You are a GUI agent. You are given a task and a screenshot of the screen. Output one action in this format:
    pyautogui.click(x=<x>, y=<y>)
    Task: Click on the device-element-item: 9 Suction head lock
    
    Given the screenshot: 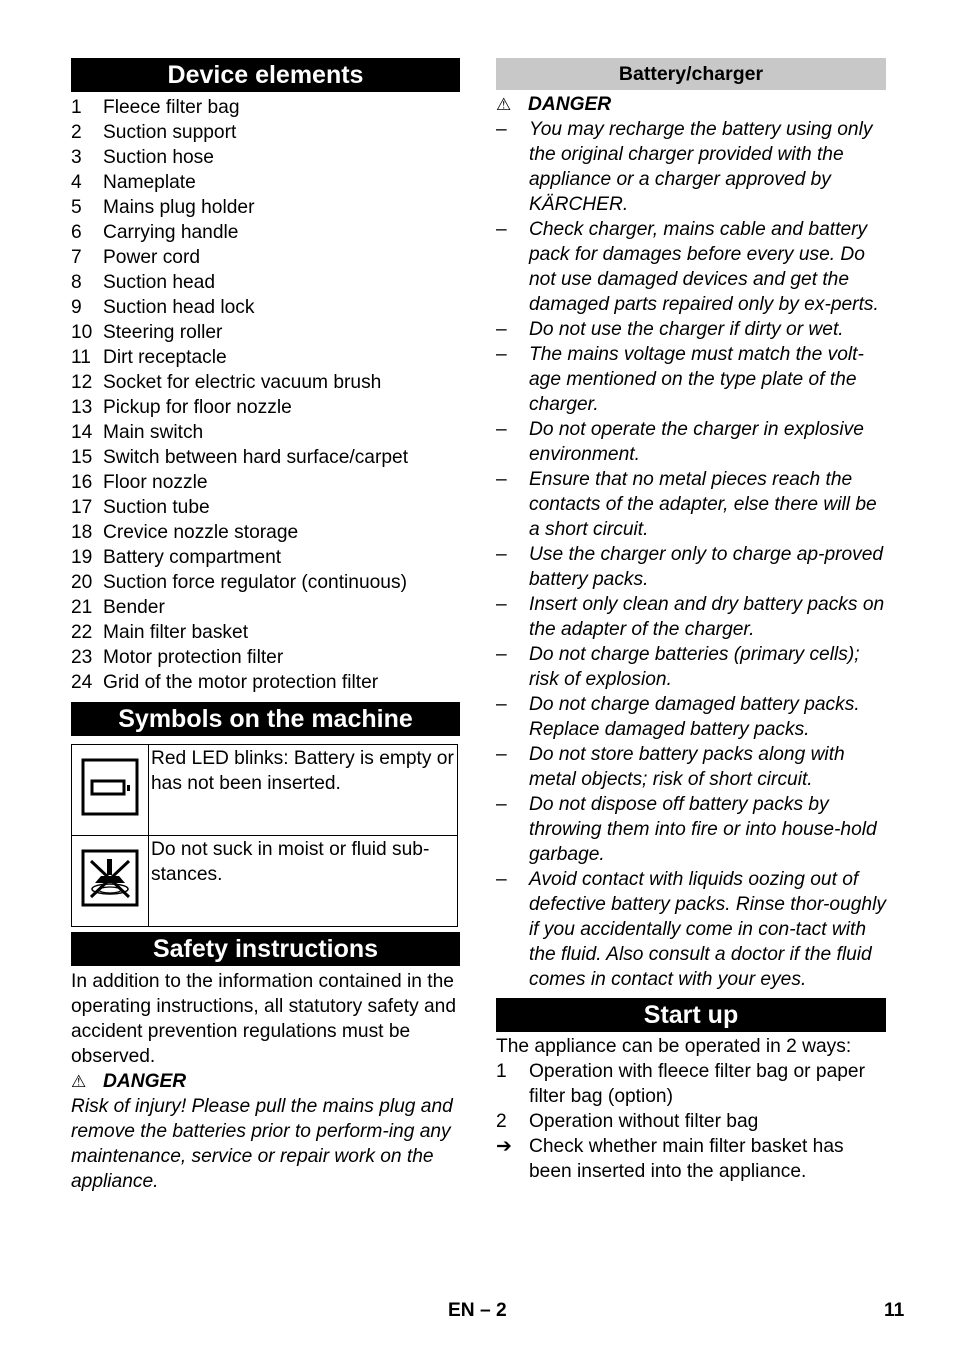 What is the action you would take?
    pyautogui.click(x=265, y=307)
    